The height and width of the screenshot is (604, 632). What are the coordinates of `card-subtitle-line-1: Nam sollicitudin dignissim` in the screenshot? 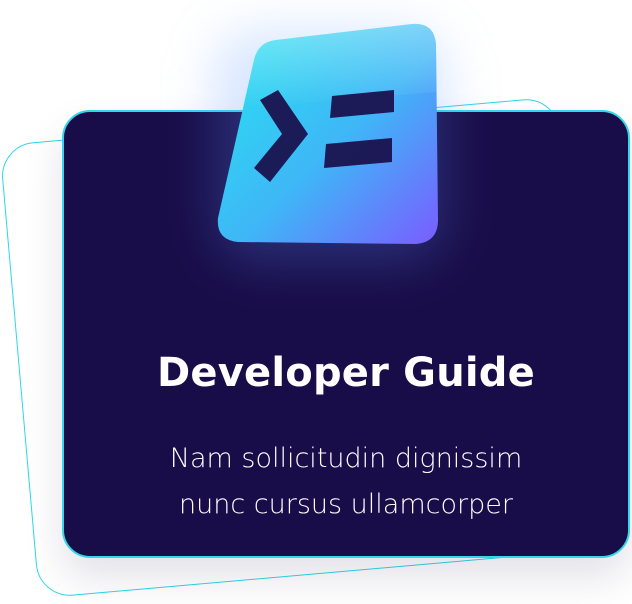 It's located at (346, 458).